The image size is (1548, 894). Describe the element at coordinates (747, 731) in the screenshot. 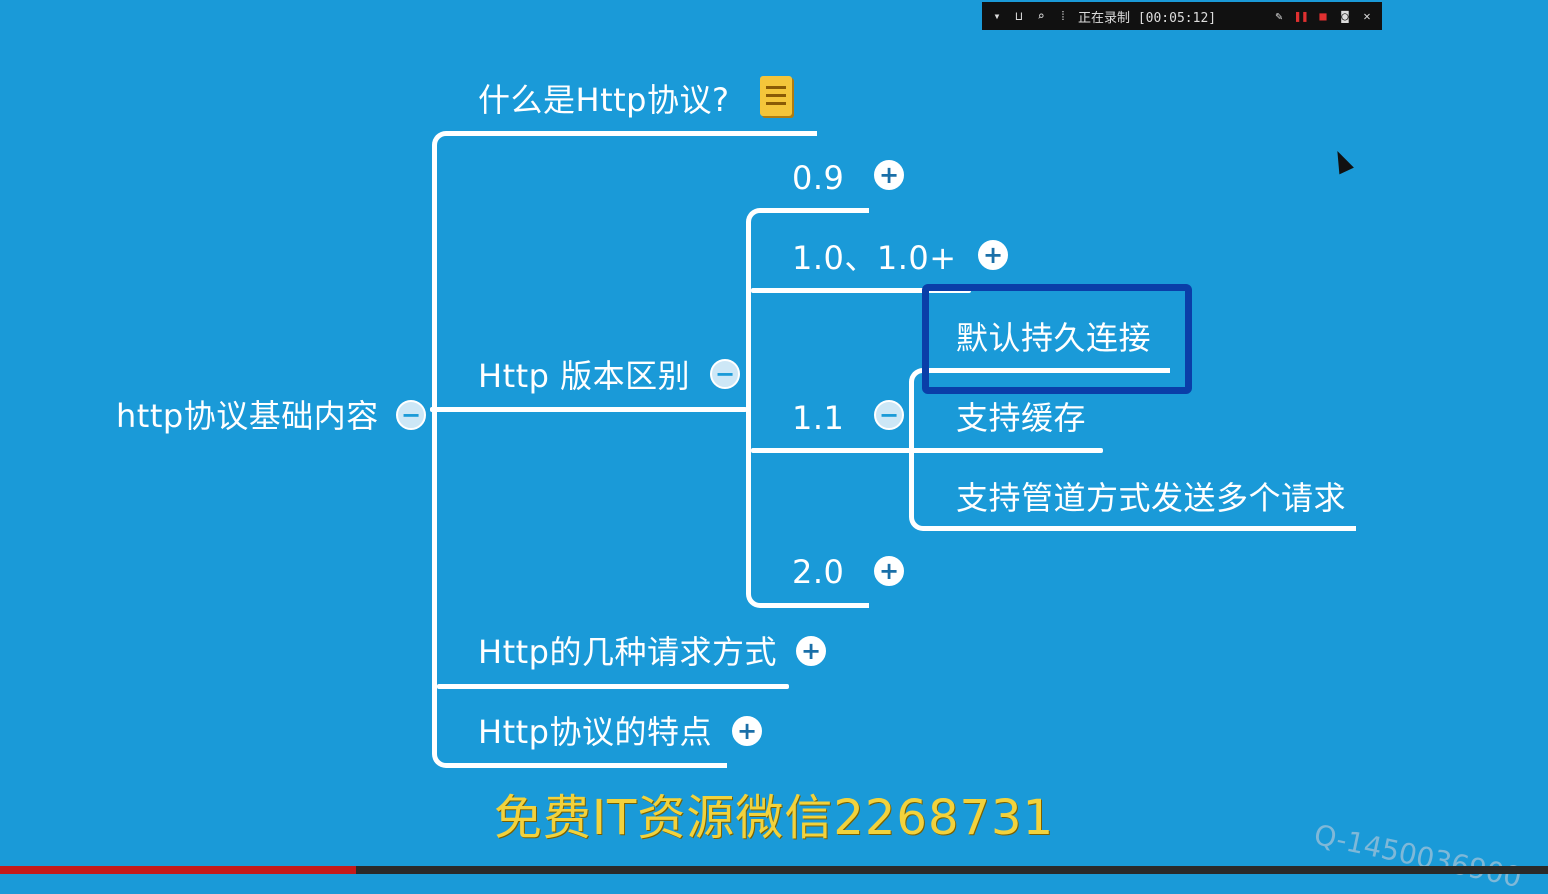

I see `features-expand-button: +` at that location.